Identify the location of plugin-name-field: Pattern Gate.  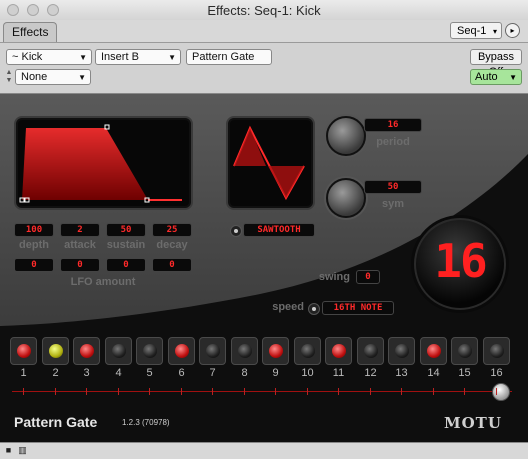
(229, 57).